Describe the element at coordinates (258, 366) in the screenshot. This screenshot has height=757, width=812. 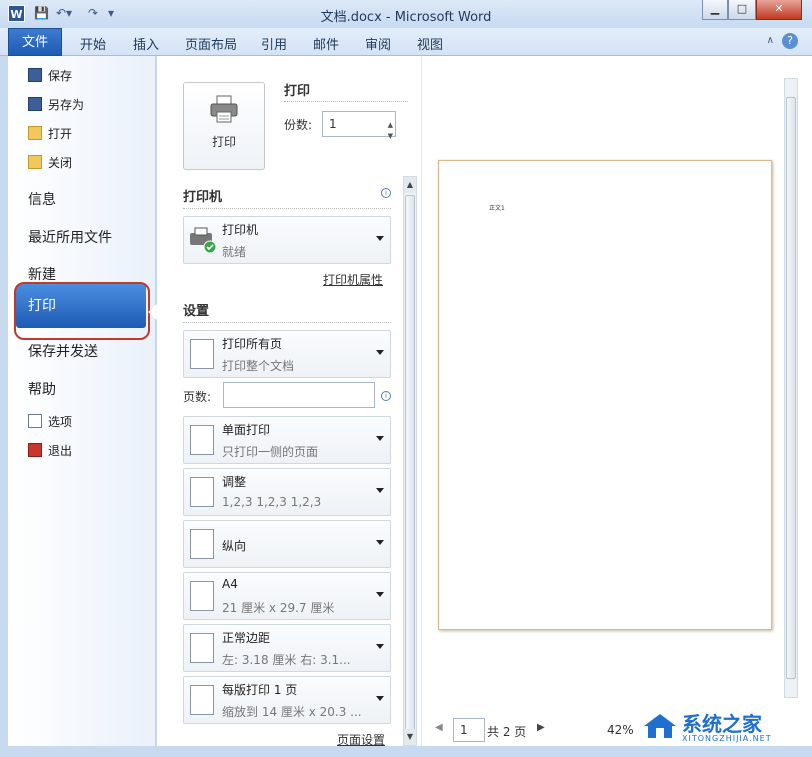
I see `setting-sub: 打印整个文档` at that location.